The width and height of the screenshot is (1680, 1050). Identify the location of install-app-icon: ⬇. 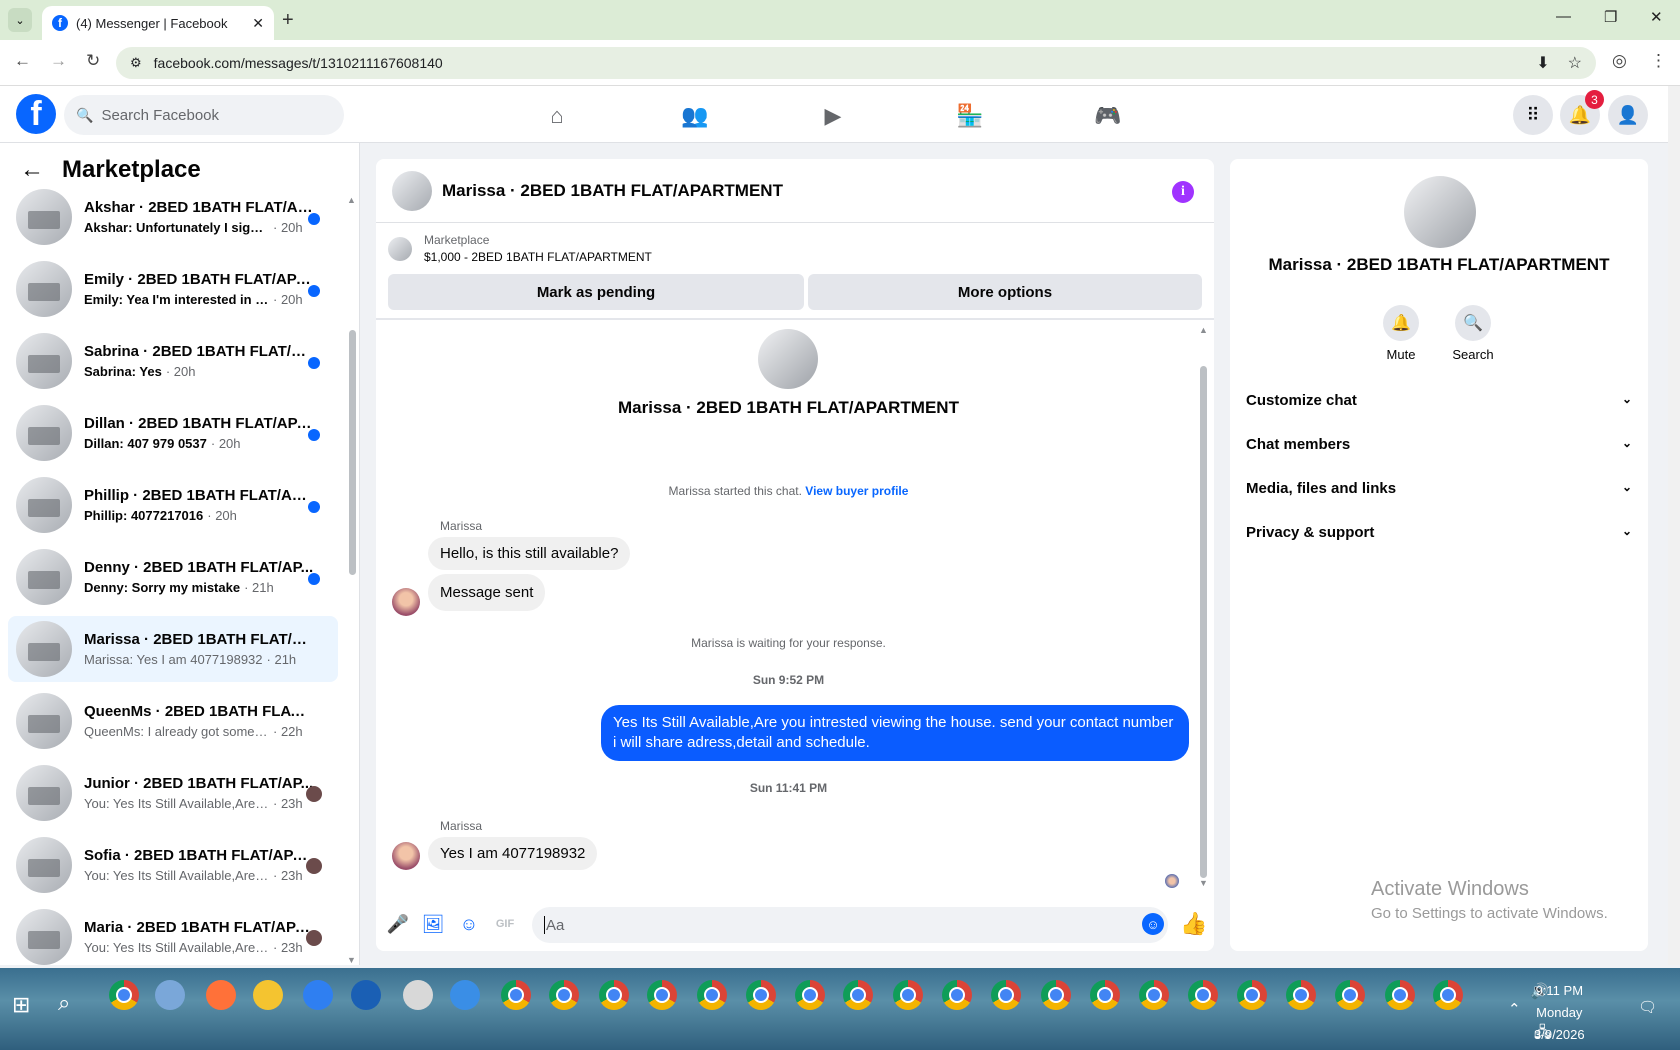
(1542, 63).